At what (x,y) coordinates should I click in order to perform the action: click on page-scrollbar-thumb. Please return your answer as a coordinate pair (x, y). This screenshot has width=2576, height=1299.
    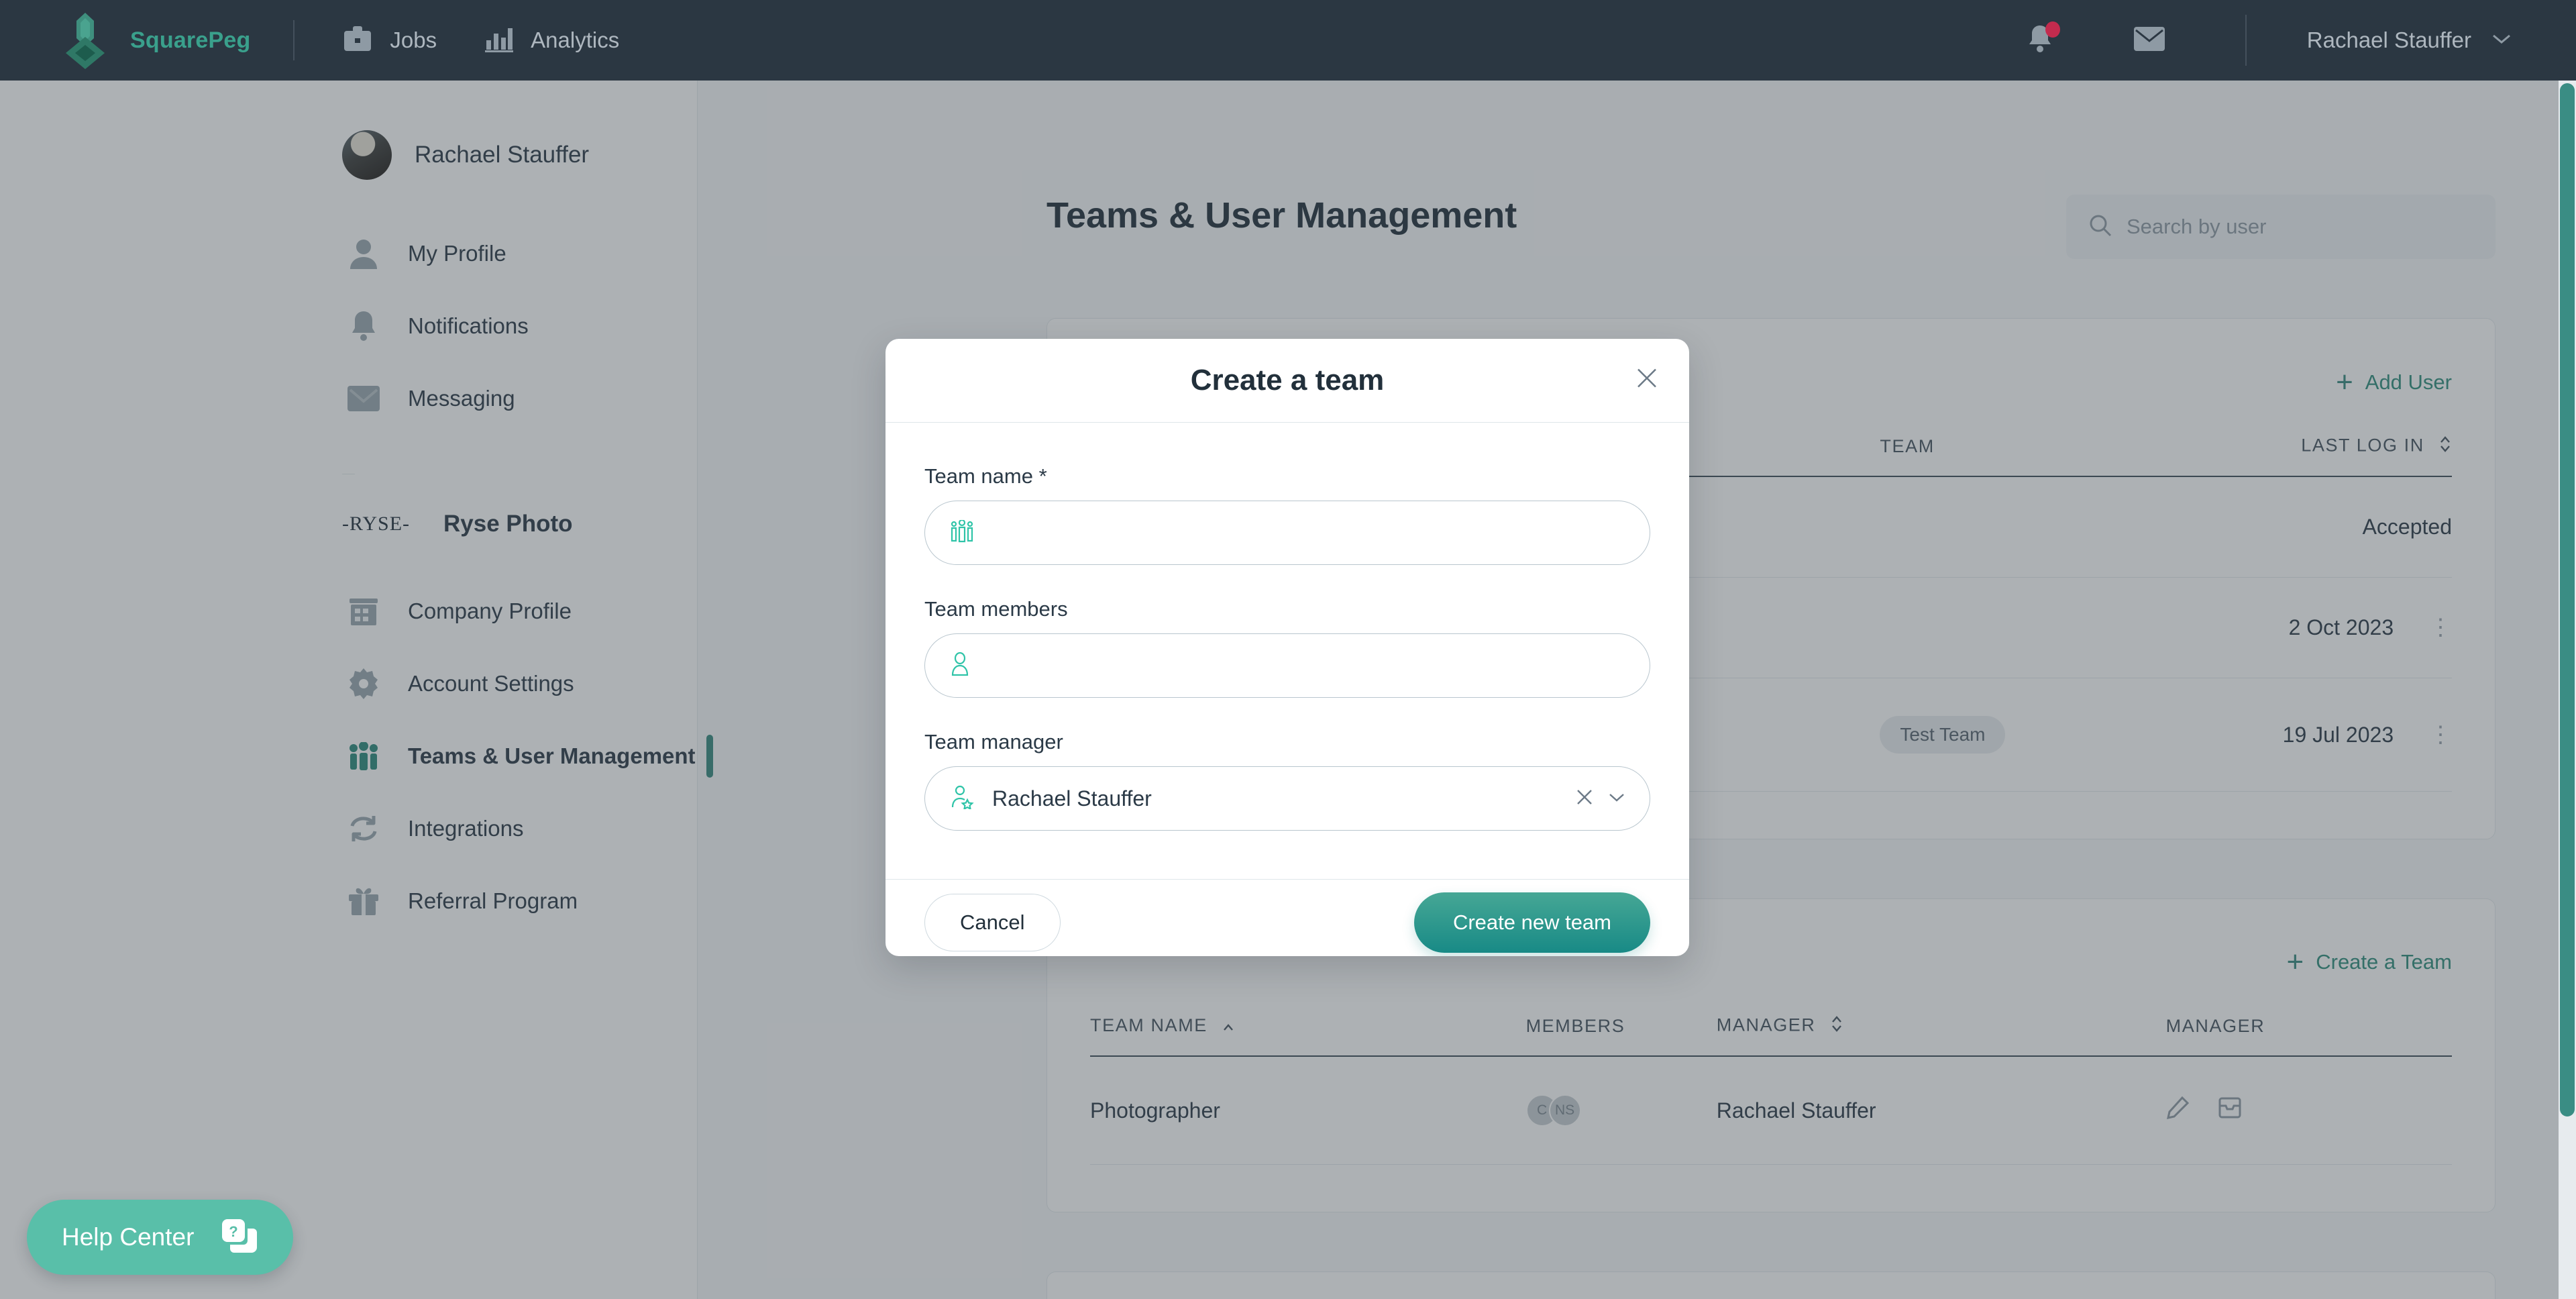
    Looking at the image, I should click on (2567, 599).